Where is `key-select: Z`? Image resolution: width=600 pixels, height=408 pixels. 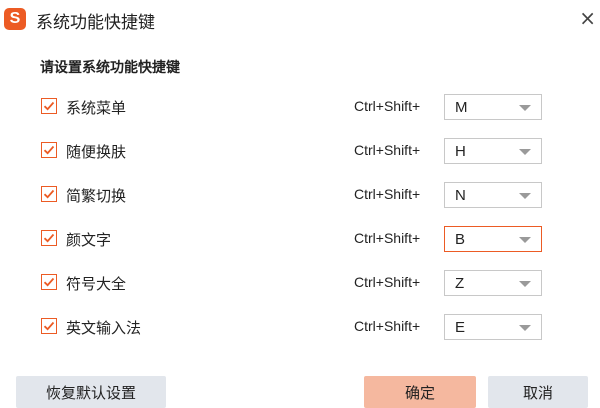
key-select: Z is located at coordinates (493, 283).